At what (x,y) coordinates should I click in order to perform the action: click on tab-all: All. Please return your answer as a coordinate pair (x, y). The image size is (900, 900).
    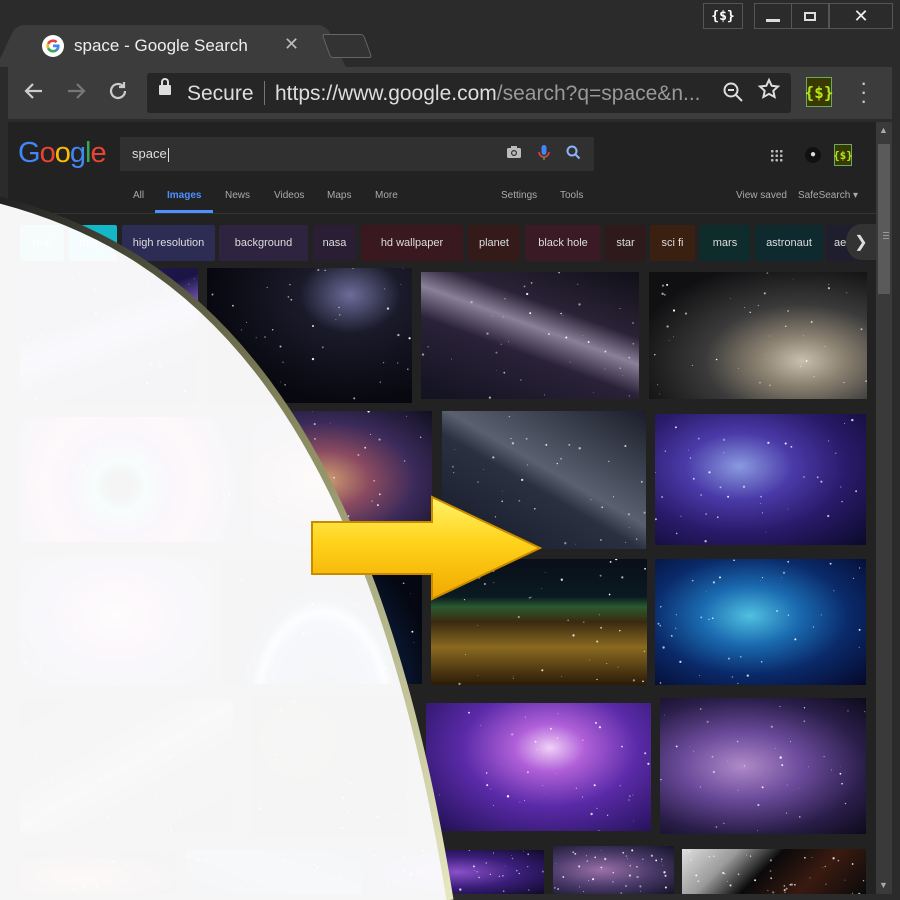
    Looking at the image, I should click on (138, 195).